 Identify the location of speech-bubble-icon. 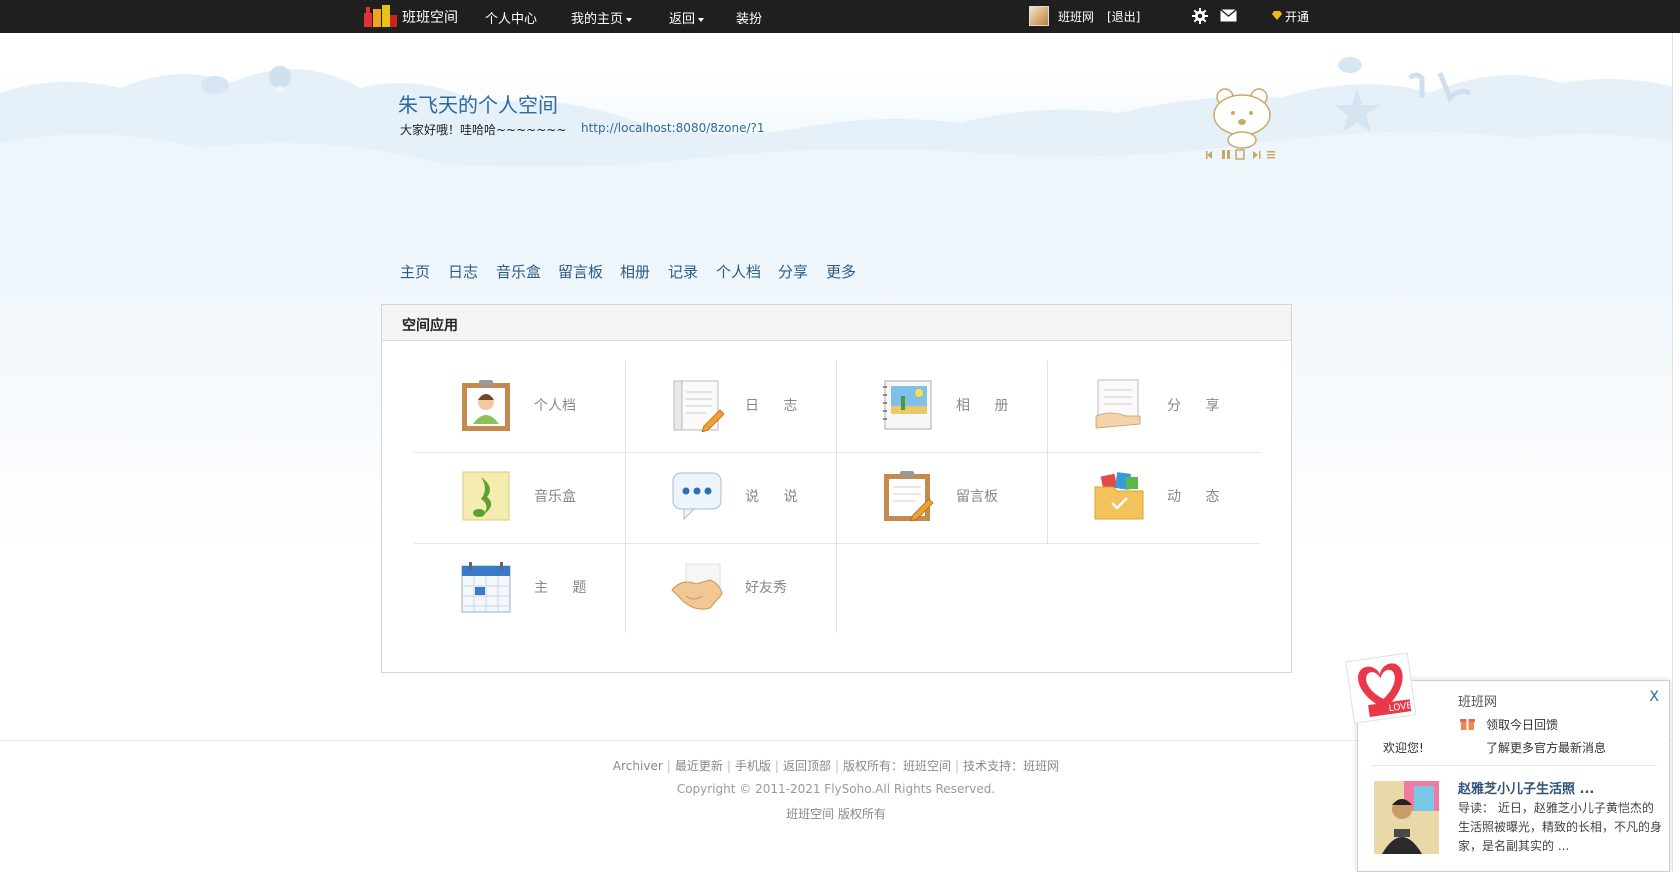
(697, 496).